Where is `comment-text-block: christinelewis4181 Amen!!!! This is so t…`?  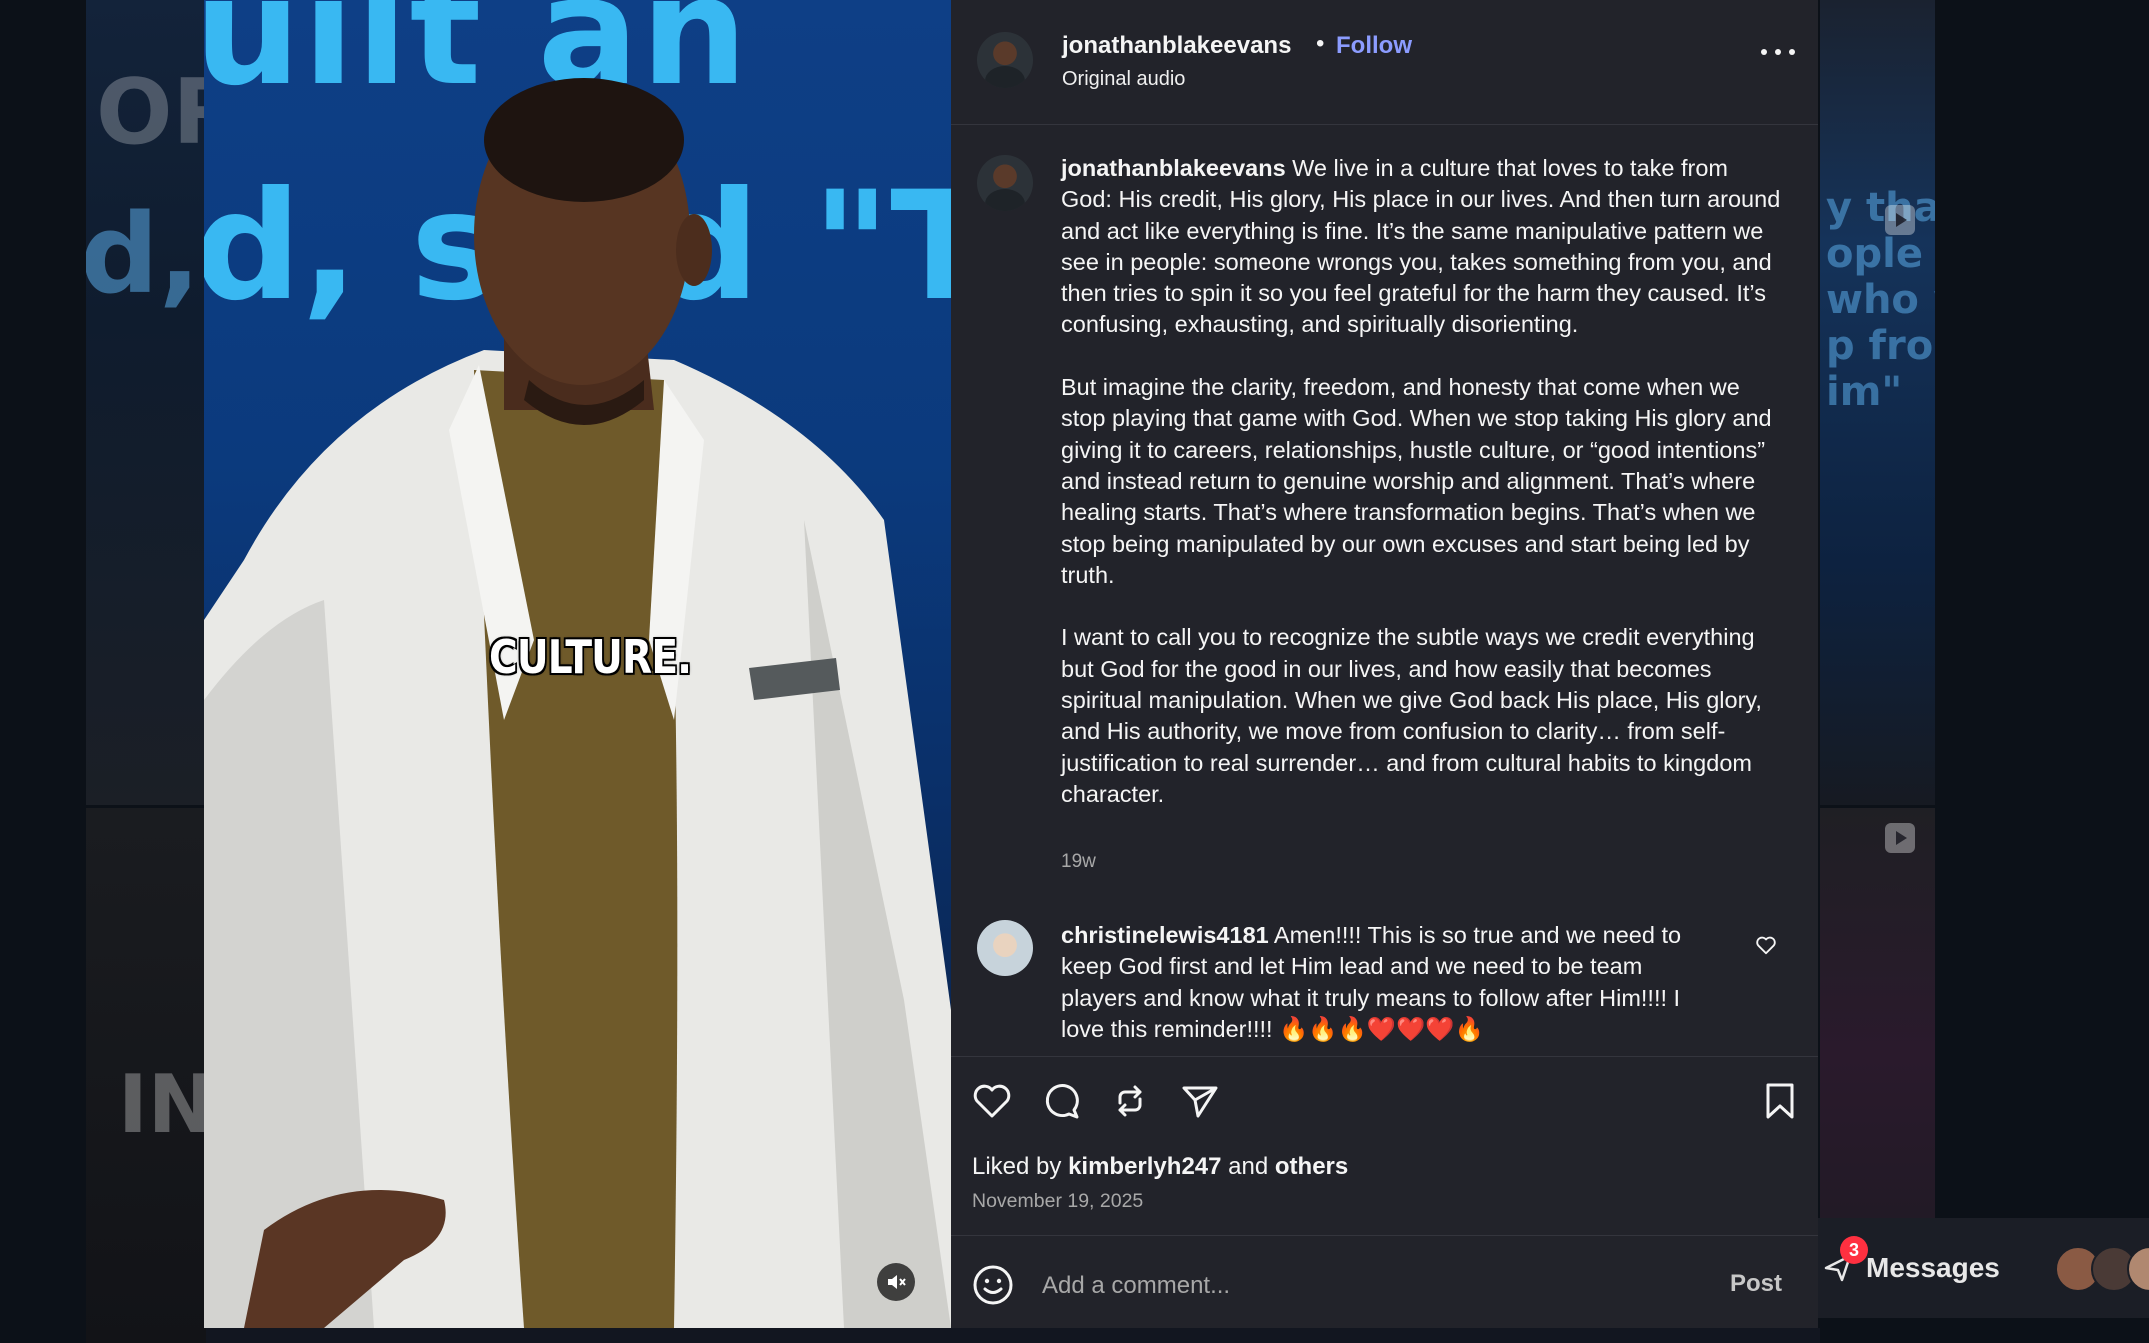
comment-text-block: christinelewis4181 Amen!!!! This is so t… is located at coordinates (1391, 982).